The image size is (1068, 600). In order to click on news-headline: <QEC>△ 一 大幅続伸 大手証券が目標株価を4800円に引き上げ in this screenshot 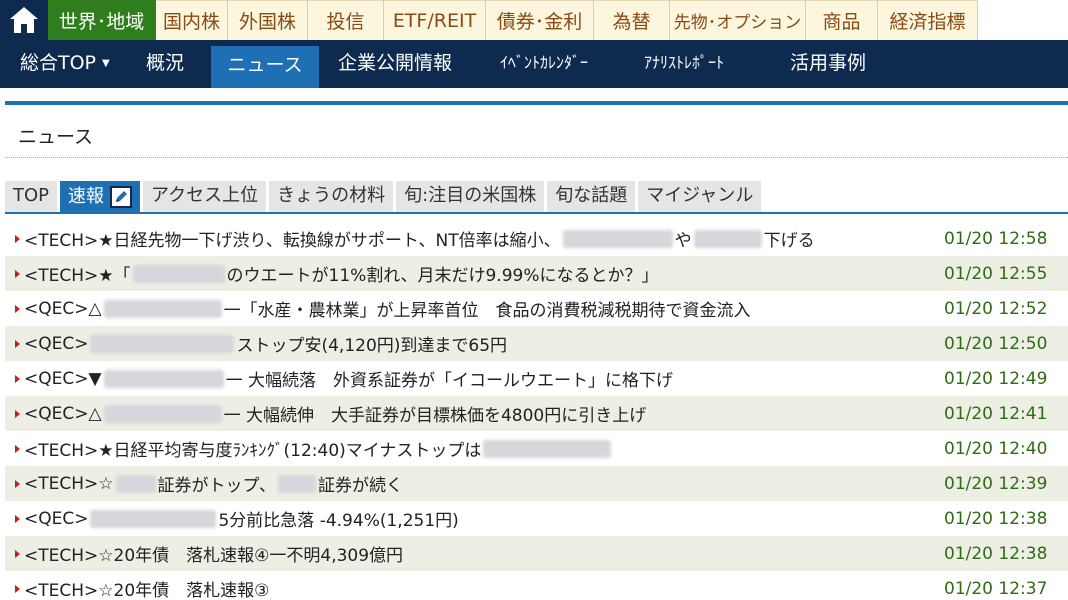, I will do `click(335, 414)`.